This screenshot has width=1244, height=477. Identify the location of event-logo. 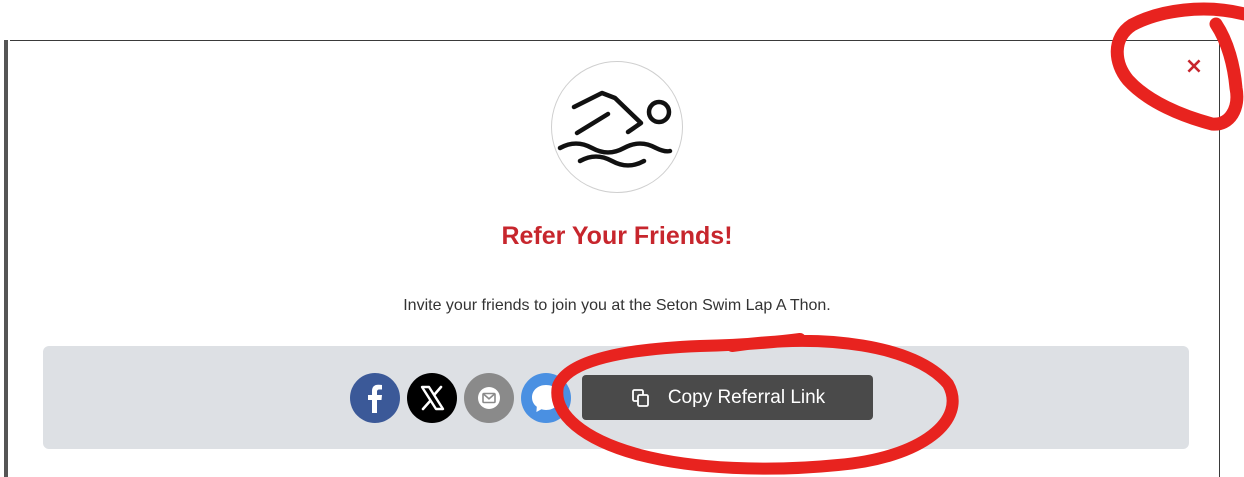
(617, 127).